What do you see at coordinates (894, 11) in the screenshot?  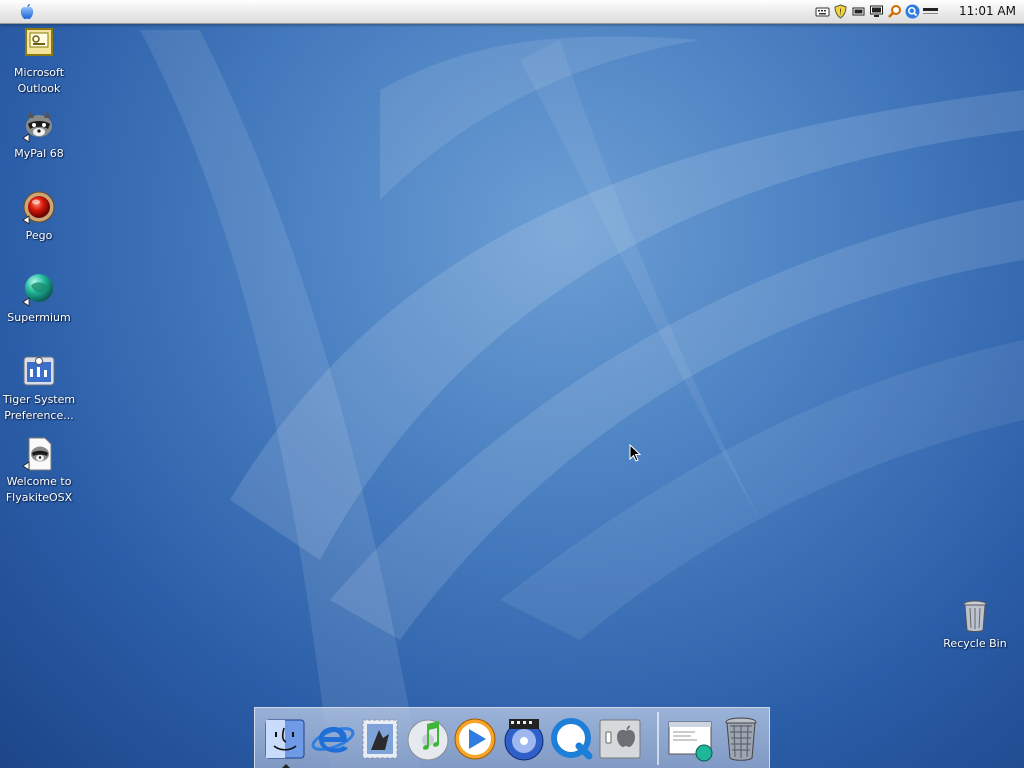 I see `magnifier-icon` at bounding box center [894, 11].